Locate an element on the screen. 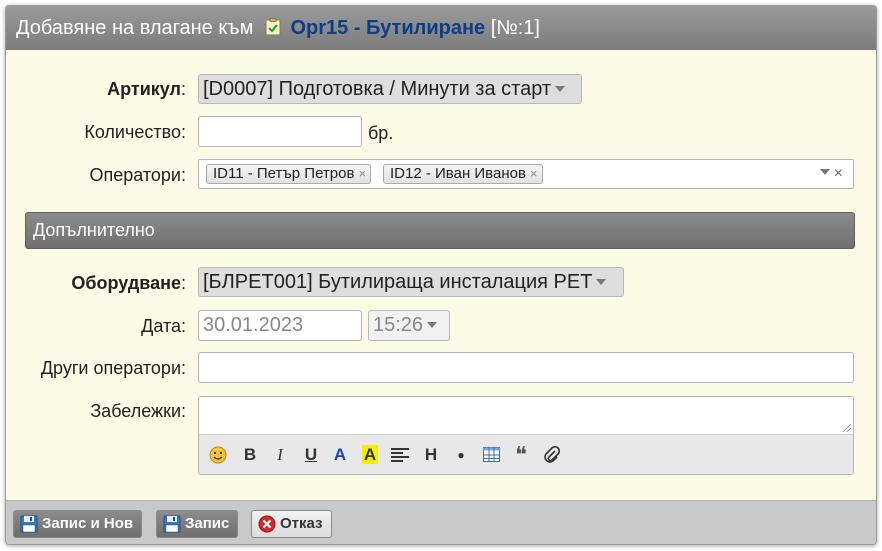  operator-tag: ID11 - Петър Петров × is located at coordinates (289, 174).